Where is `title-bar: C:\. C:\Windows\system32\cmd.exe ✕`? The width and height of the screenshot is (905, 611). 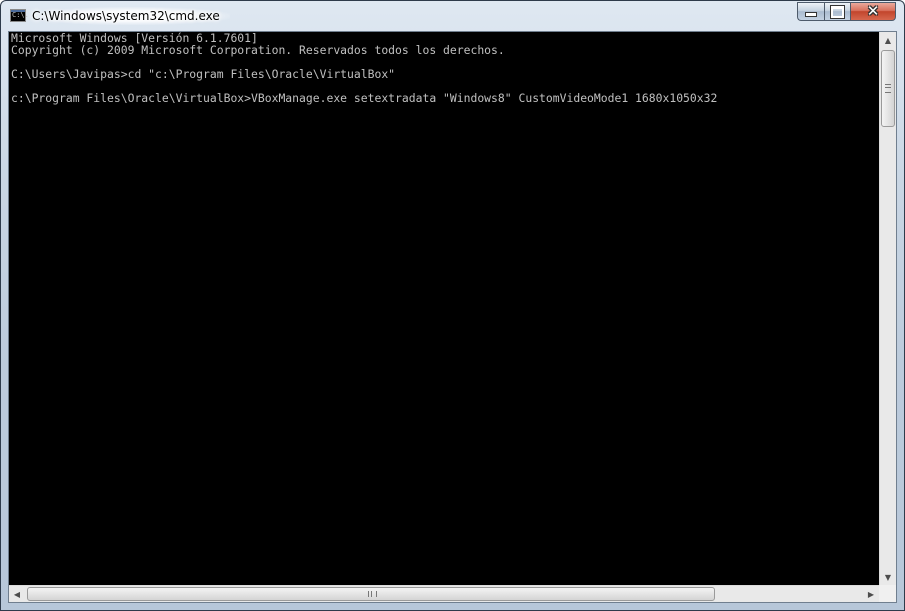
title-bar: C:\. C:\Windows\system32\cmd.exe ✕ is located at coordinates (452, 16).